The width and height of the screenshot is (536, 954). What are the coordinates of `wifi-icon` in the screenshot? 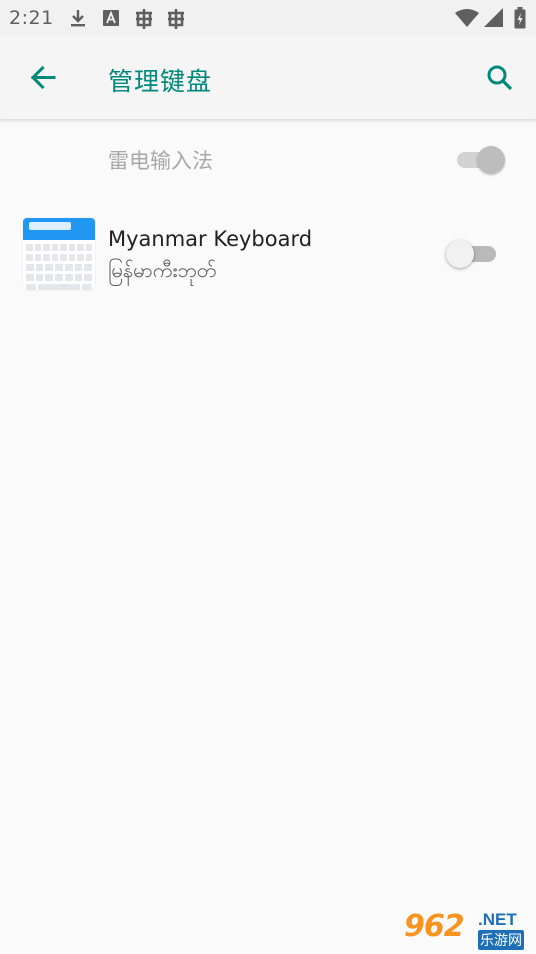 It's located at (467, 20).